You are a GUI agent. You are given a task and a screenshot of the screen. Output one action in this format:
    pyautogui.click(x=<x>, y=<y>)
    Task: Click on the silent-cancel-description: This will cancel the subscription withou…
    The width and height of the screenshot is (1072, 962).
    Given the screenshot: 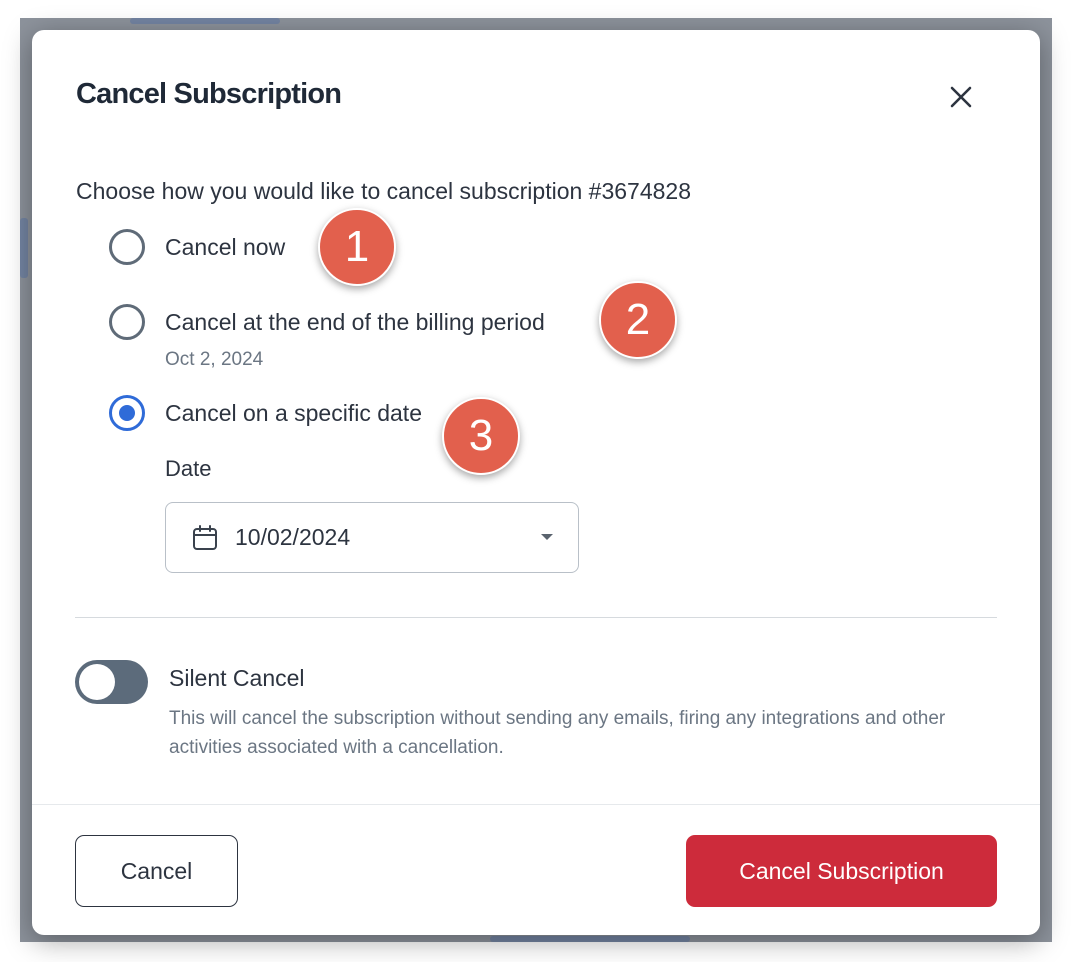 What is the action you would take?
    pyautogui.click(x=557, y=733)
    